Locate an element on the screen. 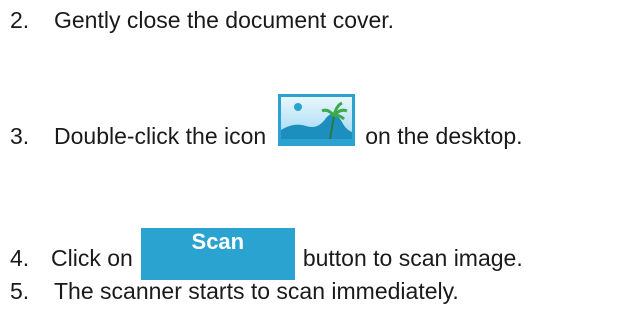 This screenshot has width=625, height=313. step-number: 3. is located at coordinates (20, 136).